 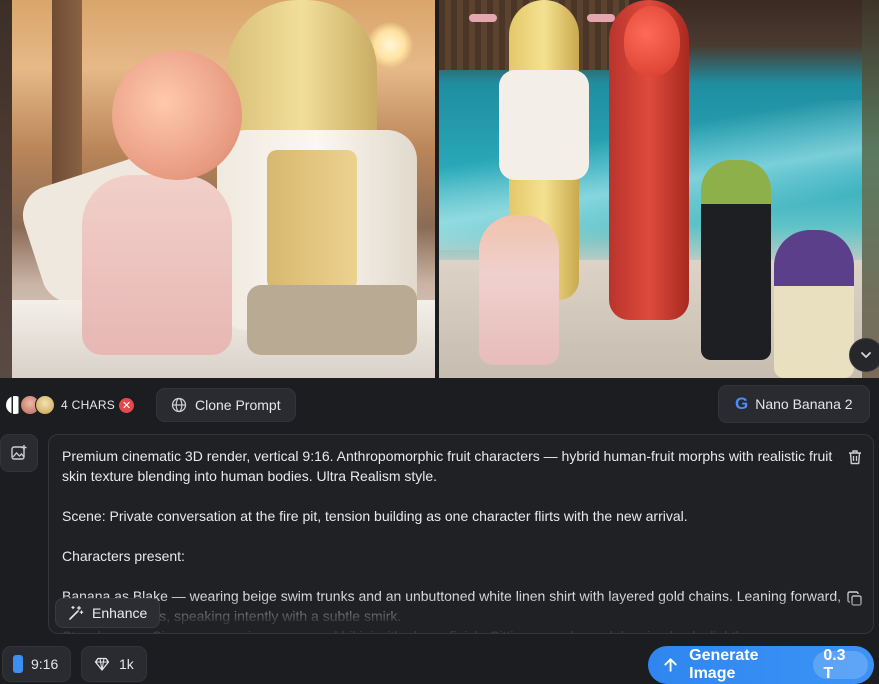 What do you see at coordinates (126, 664) in the screenshot?
I see `resolution-label: 1k` at bounding box center [126, 664].